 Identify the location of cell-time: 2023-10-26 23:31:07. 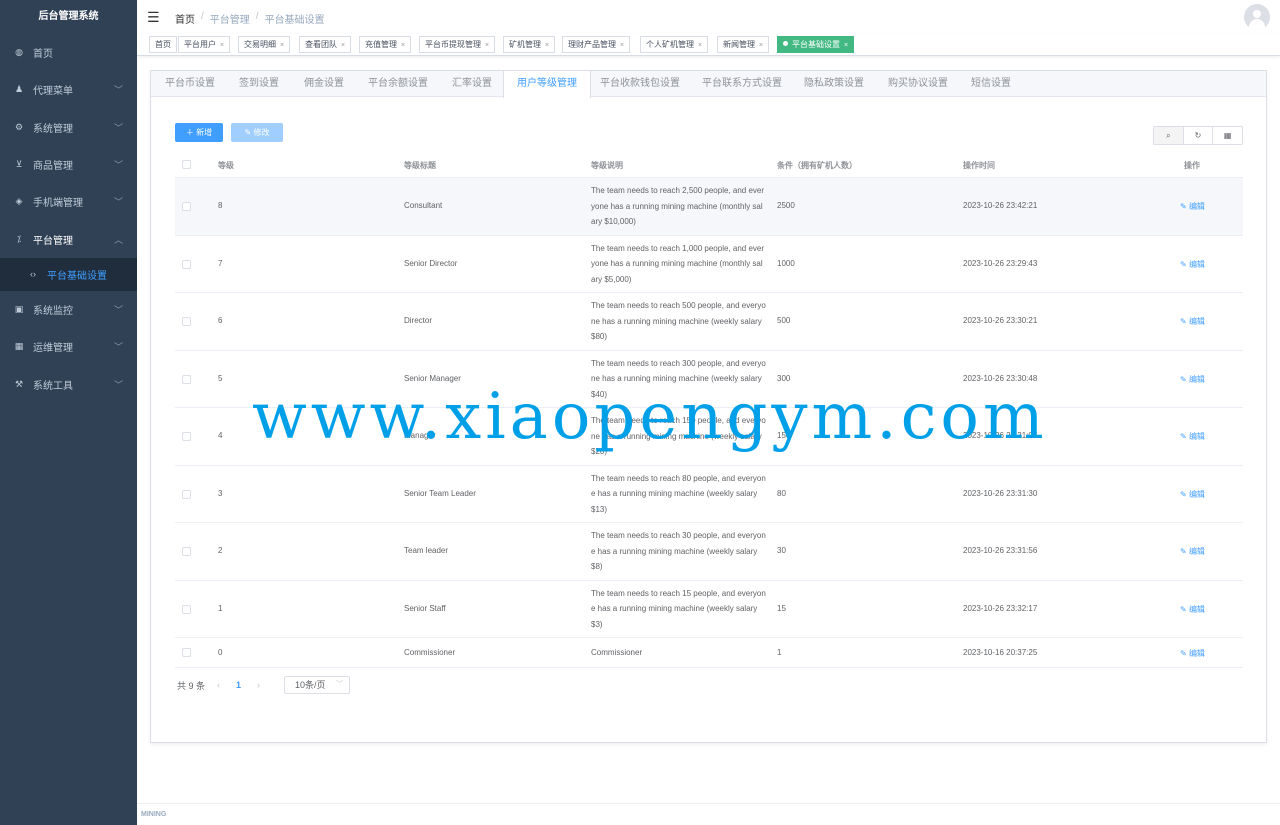
(1000, 435).